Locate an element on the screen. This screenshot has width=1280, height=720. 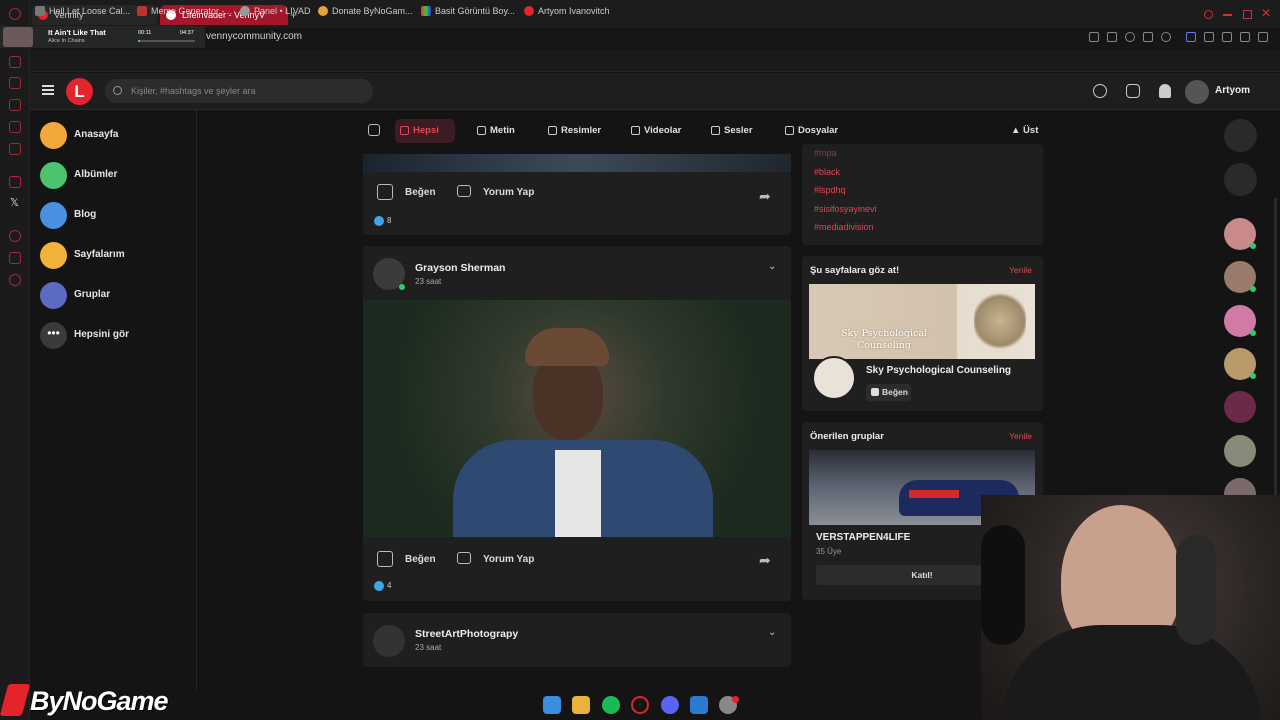
filter-all: Hepsi is located at coordinates (425, 131).